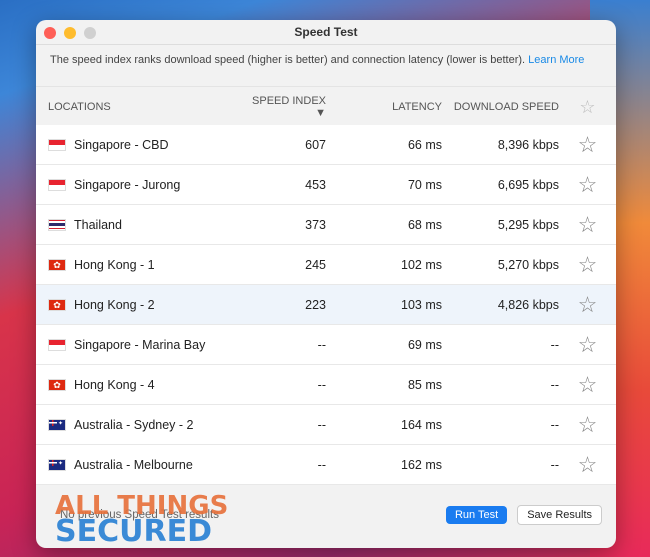  Describe the element at coordinates (127, 184) in the screenshot. I see `location-name: Singapore - Jurong` at that location.